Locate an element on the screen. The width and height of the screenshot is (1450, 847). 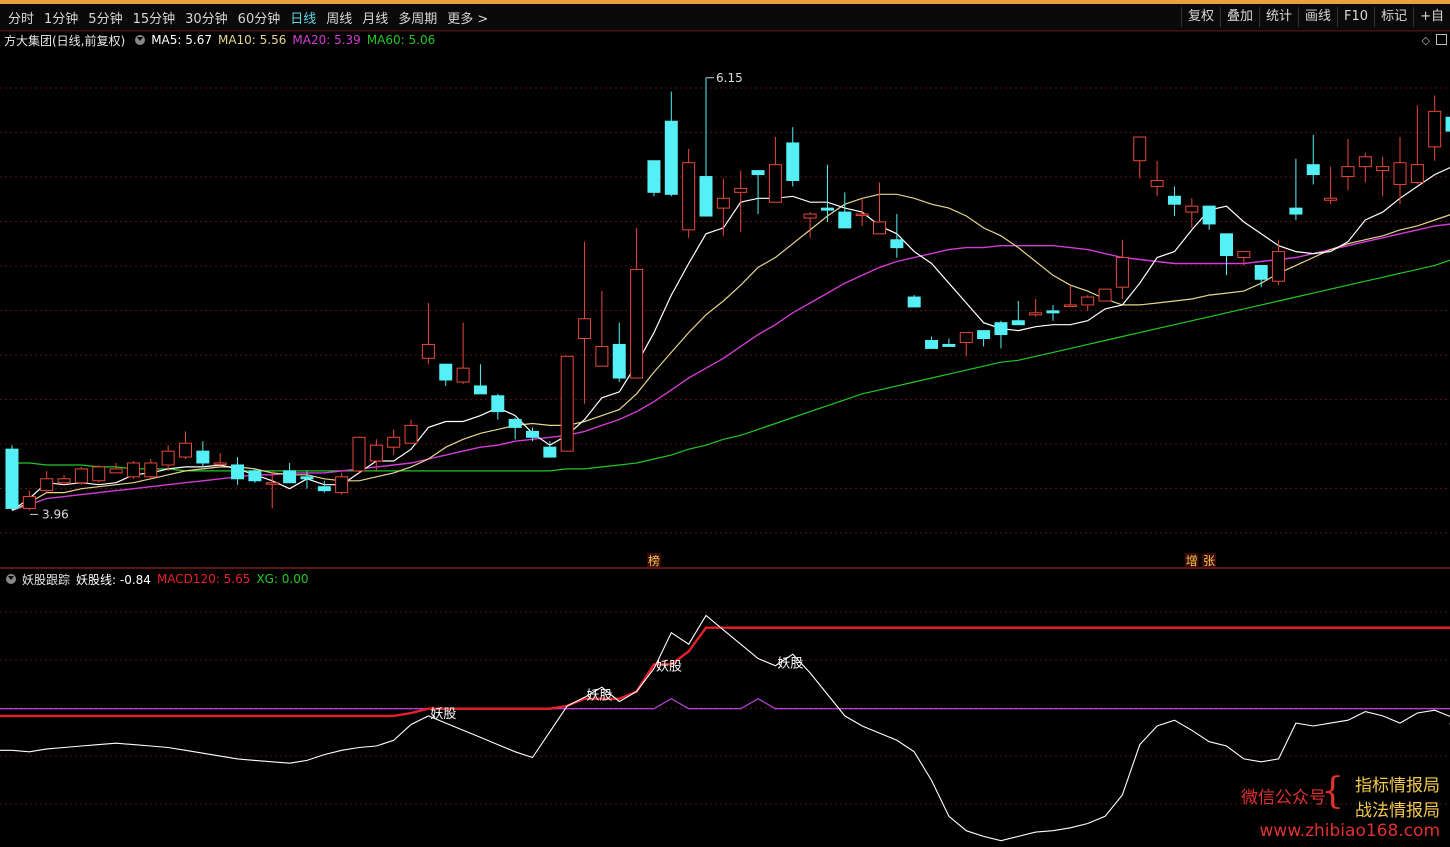
xg-line is located at coordinates (725, 703).